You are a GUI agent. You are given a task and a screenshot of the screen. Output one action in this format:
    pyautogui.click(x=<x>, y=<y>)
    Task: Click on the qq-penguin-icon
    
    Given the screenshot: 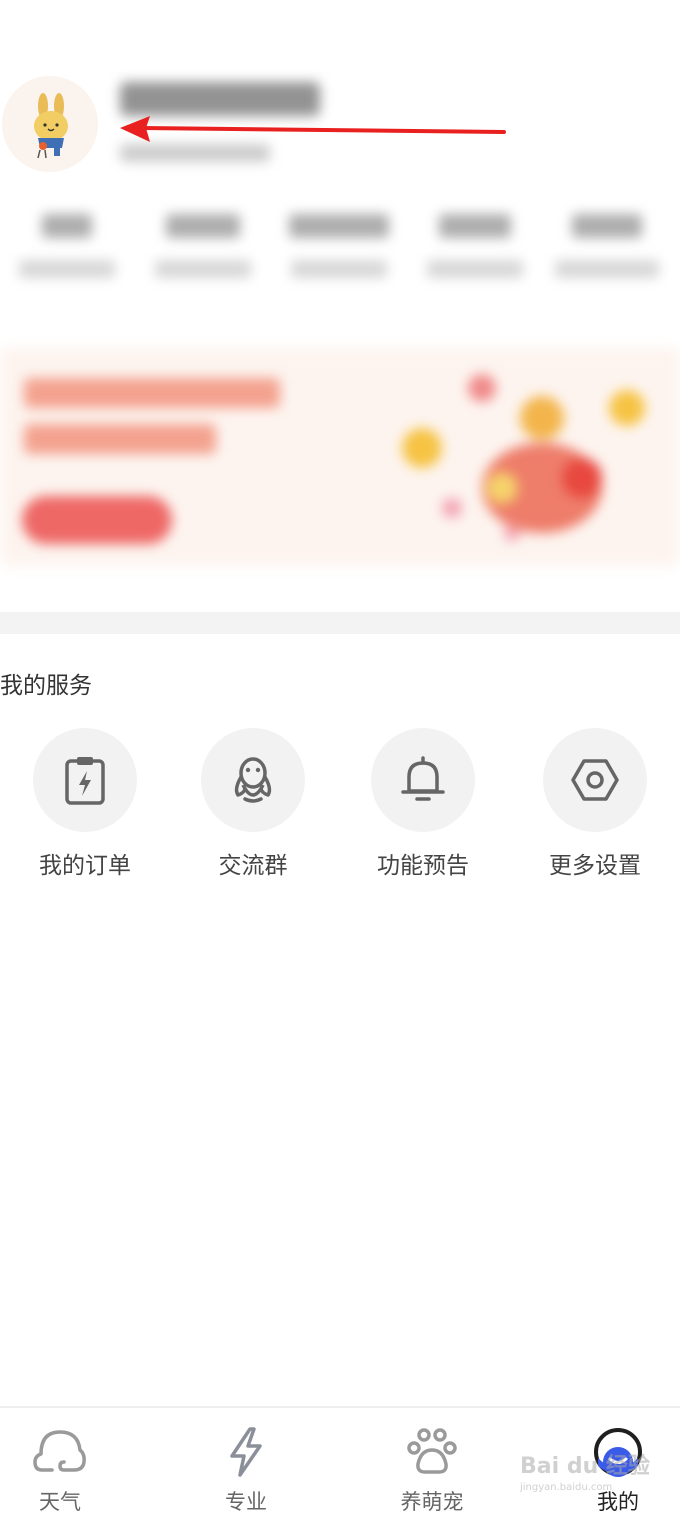 What is the action you would take?
    pyautogui.click(x=253, y=780)
    